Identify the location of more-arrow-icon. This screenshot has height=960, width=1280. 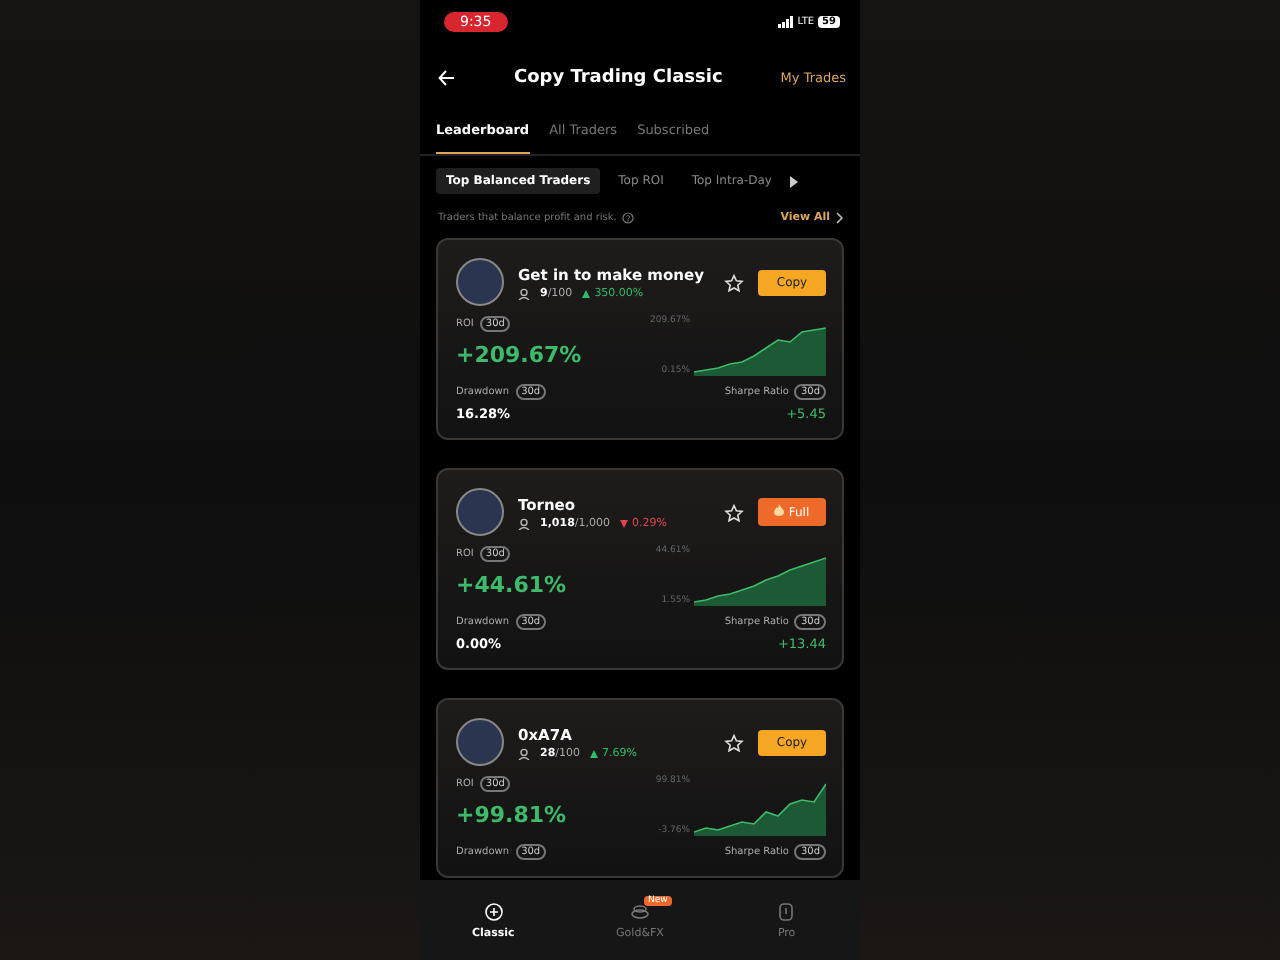
(793, 181).